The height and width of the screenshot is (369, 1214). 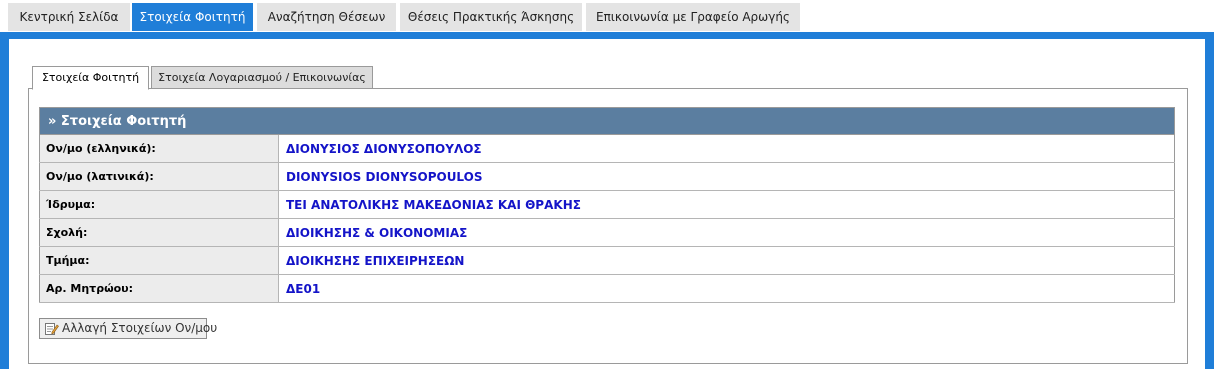 I want to click on tab-contact-helpdesk: Επικοινωνία με Γραφείο Αρωγής, so click(x=693, y=17).